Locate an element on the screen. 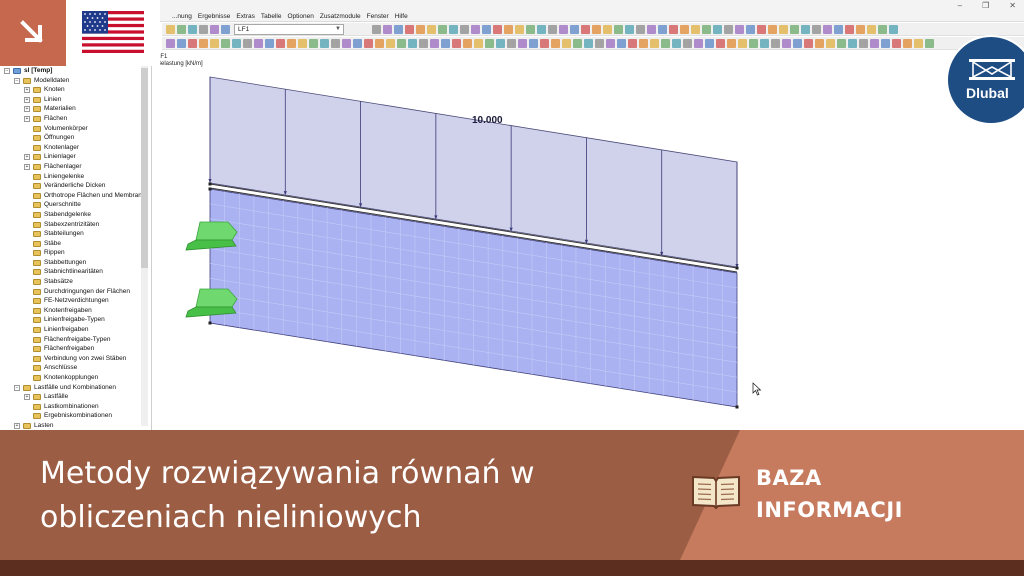  tree-item: Flächenfreigabe-Typen is located at coordinates (71, 340).